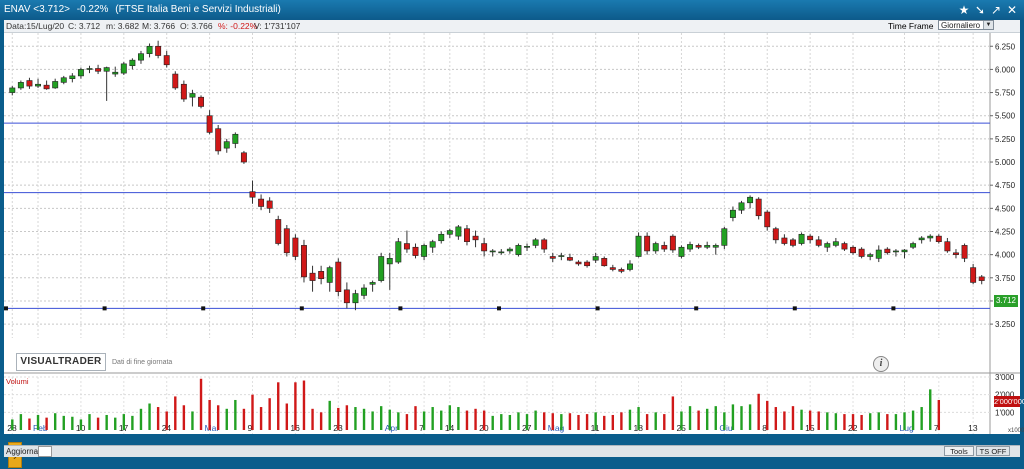  Describe the element at coordinates (993, 451) in the screenshot. I see `ts-off-button: TS OFF` at that location.